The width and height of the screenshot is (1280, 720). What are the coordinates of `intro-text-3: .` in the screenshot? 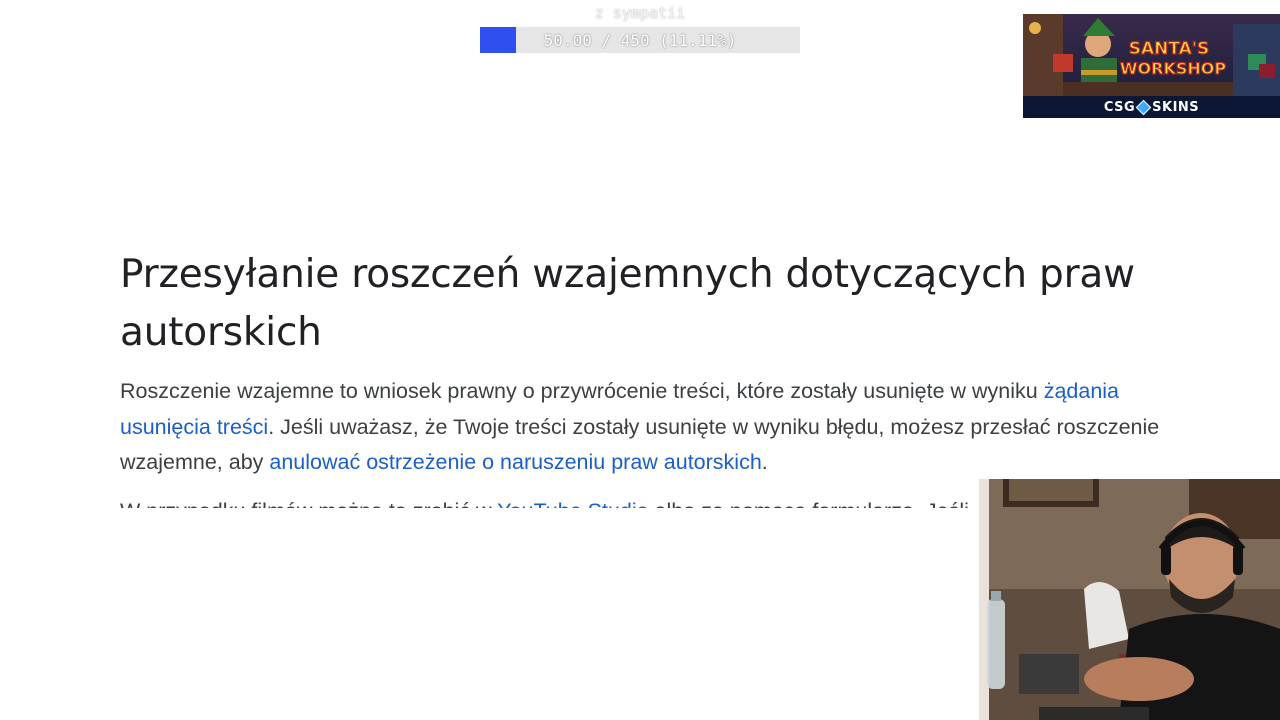 It's located at (764, 462).